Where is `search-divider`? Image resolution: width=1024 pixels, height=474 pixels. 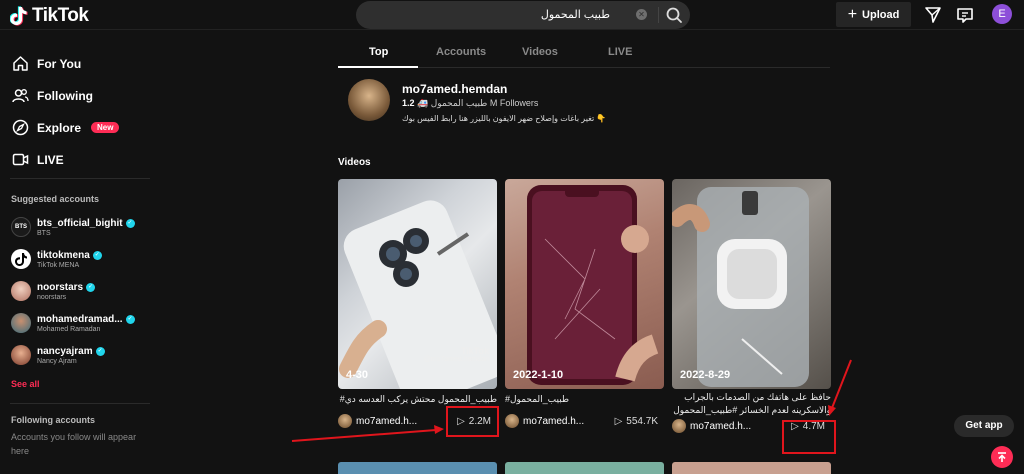 search-divider is located at coordinates (658, 15).